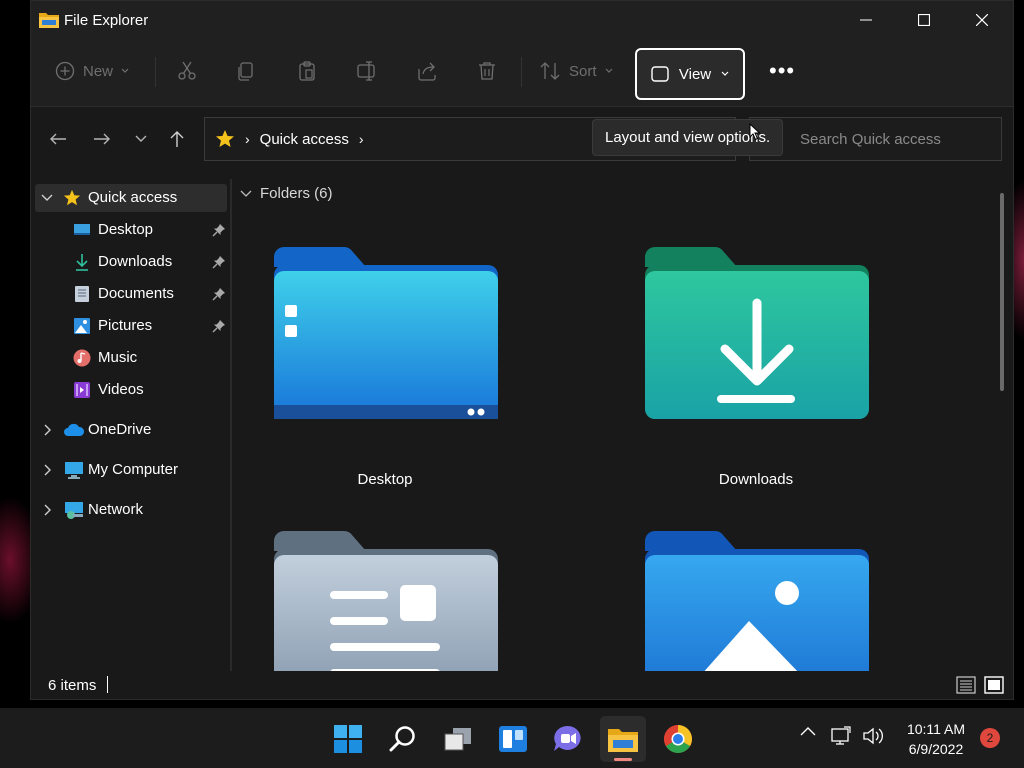 The height and width of the screenshot is (768, 1024). What do you see at coordinates (133, 469) in the screenshot?
I see `sidebar-label: My Computer` at bounding box center [133, 469].